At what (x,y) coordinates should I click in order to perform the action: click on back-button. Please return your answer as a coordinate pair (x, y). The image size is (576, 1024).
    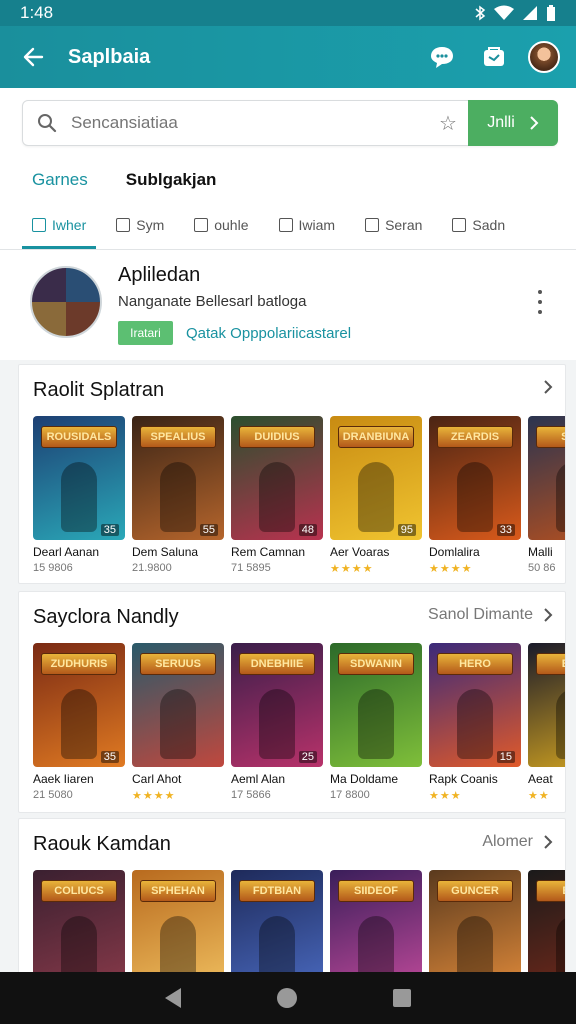
    Looking at the image, I should click on (33, 57).